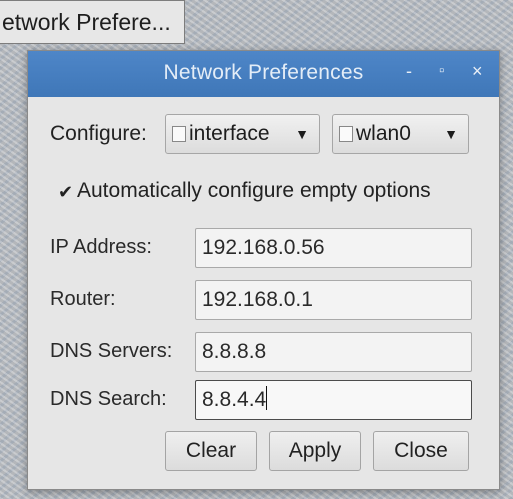 This screenshot has height=499, width=513. Describe the element at coordinates (257, 299) in the screenshot. I see `router-value: 192.168.0.1` at that location.